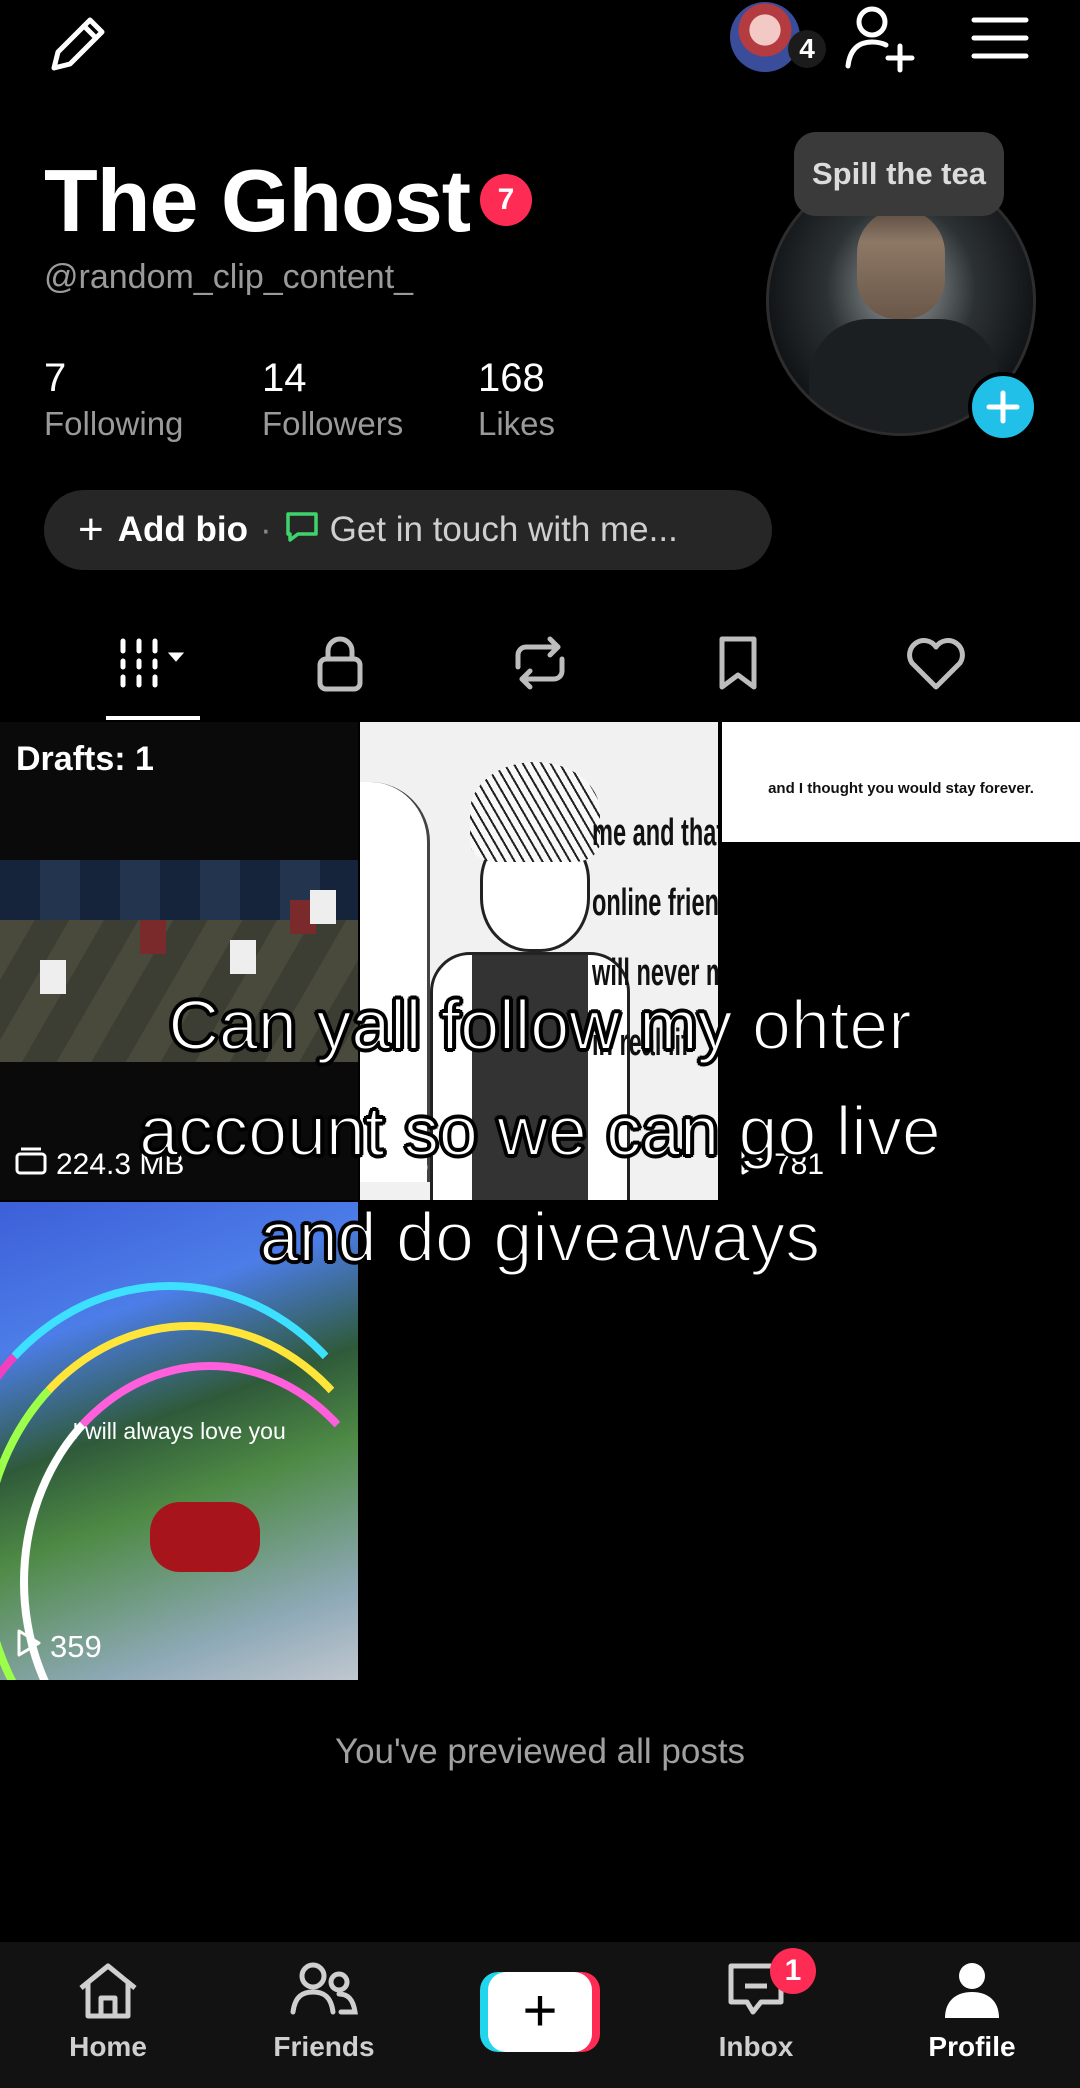  Describe the element at coordinates (324, 1992) in the screenshot. I see `friends-icon` at that location.